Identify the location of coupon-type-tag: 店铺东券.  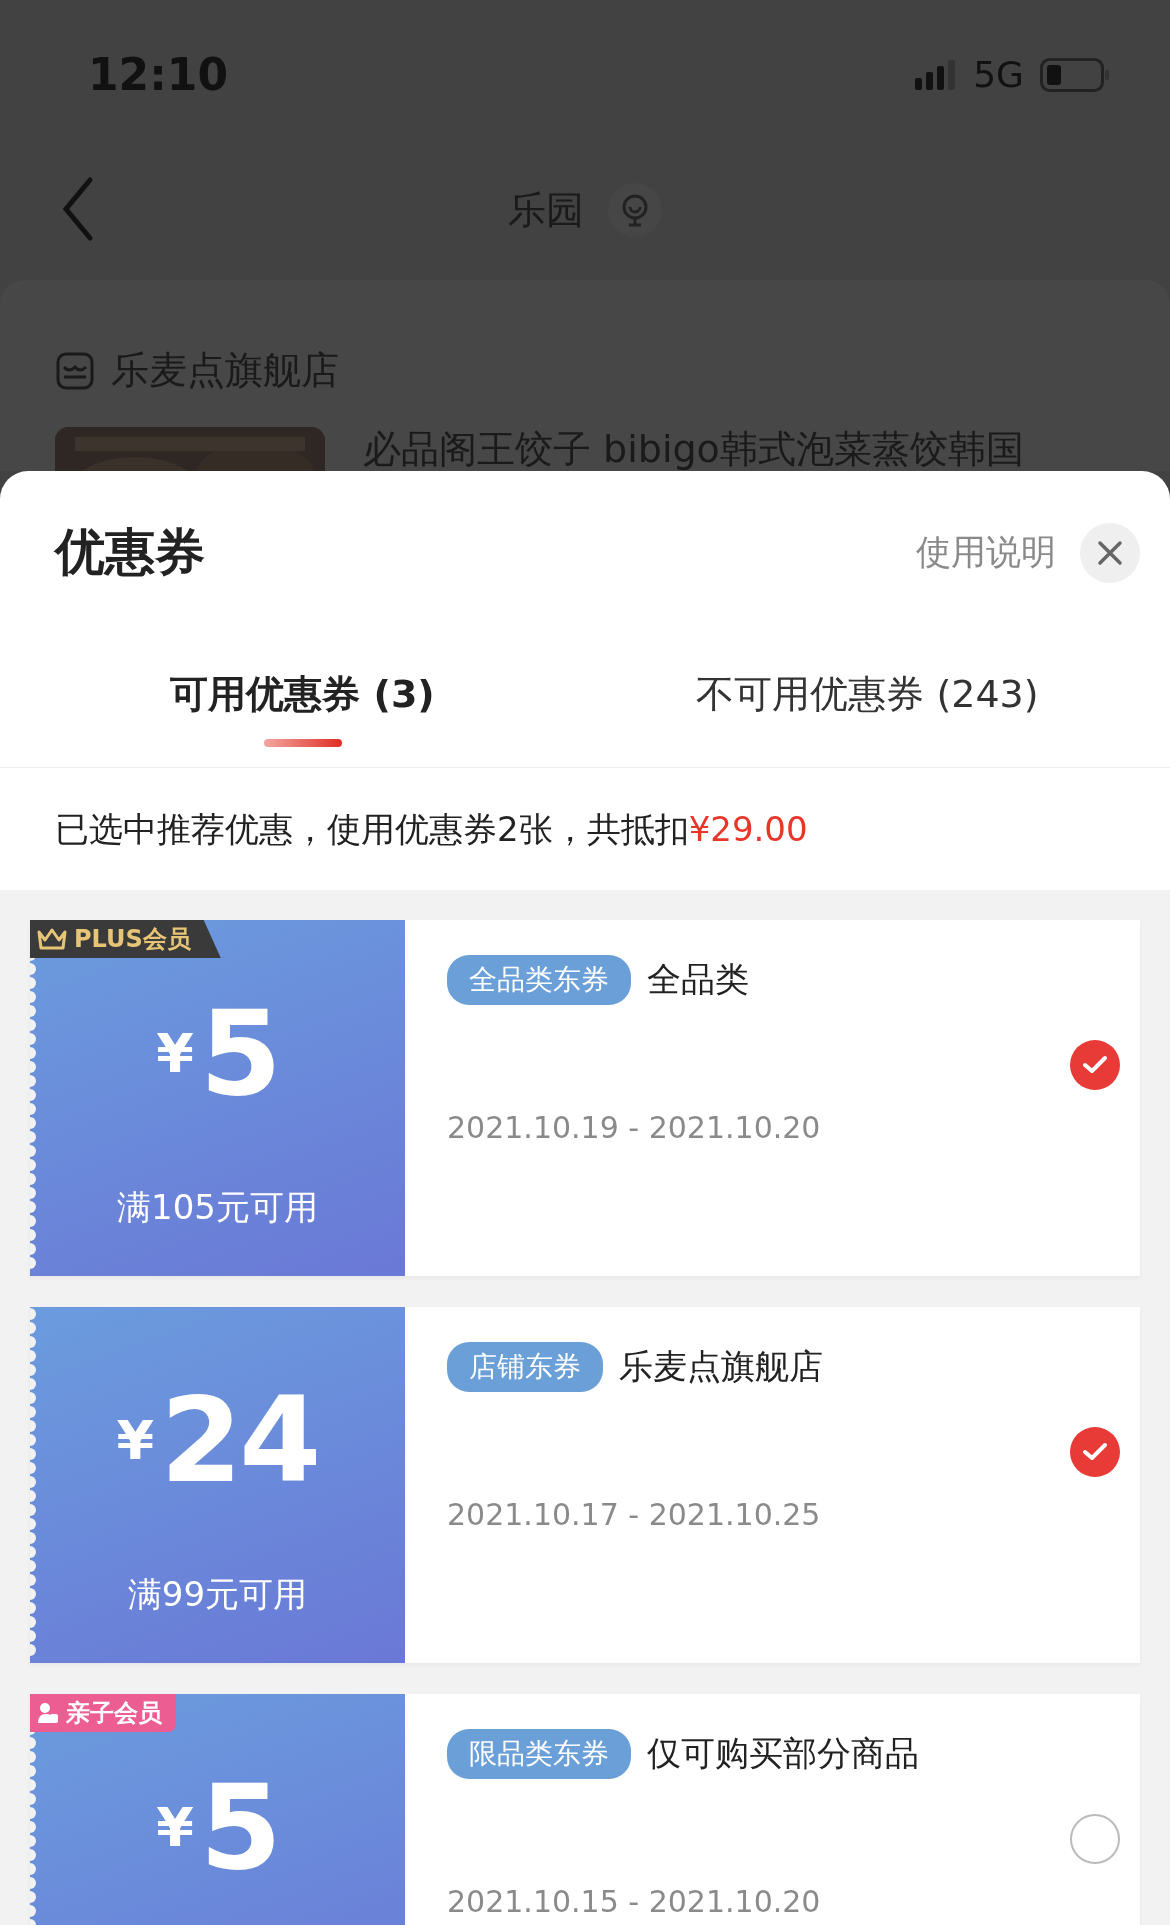
(525, 1366).